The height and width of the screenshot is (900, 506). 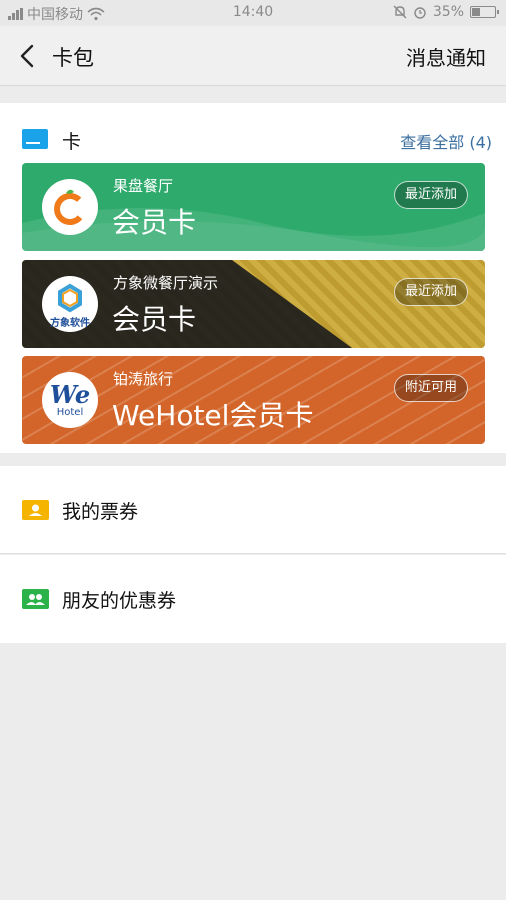 What do you see at coordinates (143, 186) in the screenshot?
I see `card-merchant-name: 果盘餐厅` at bounding box center [143, 186].